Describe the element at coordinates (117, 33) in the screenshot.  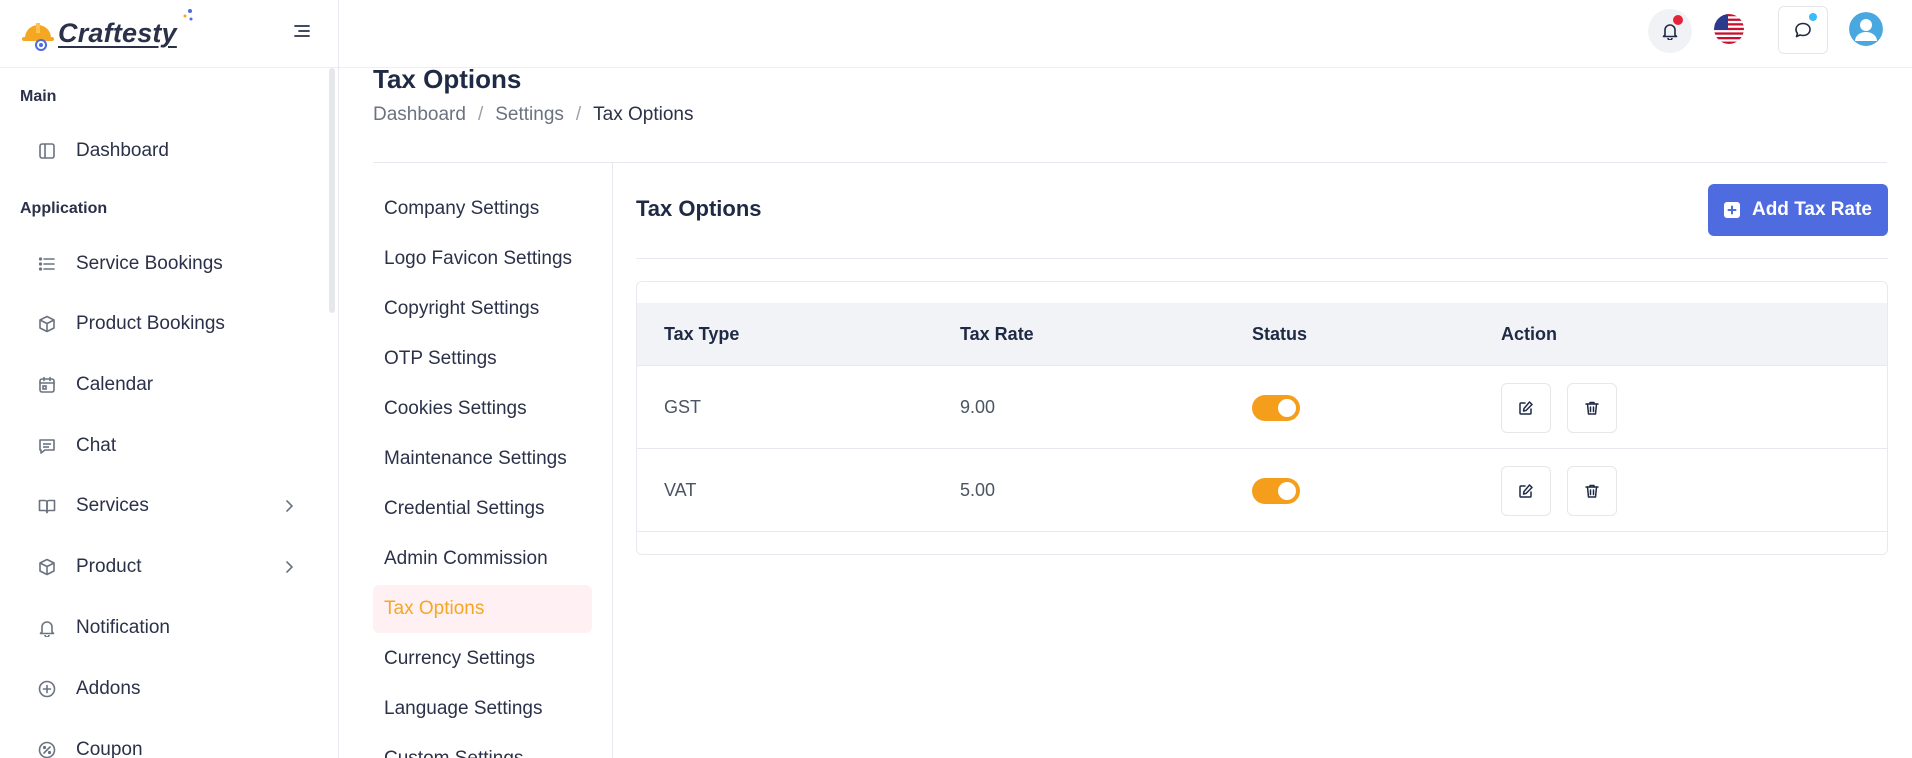
I see `brand-name: Craftesty` at that location.